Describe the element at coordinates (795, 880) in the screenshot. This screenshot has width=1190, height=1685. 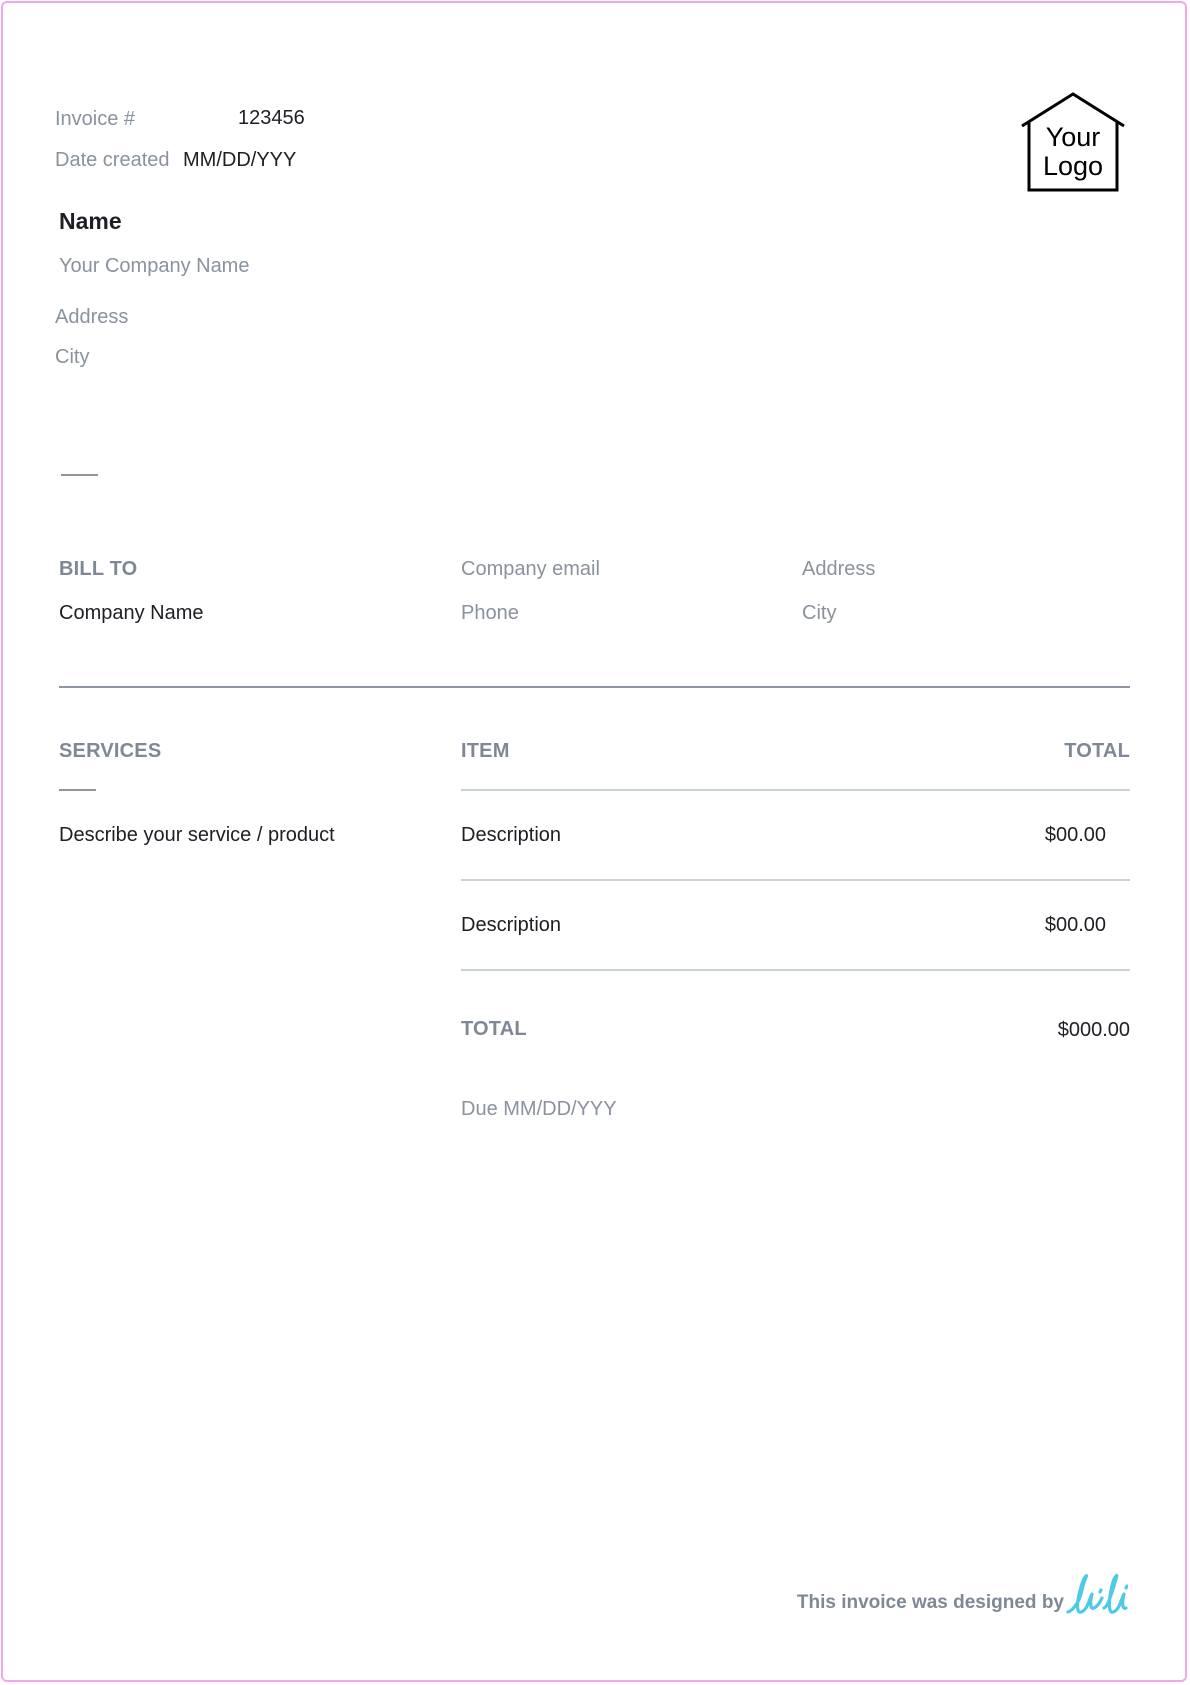
I see `table-row-1-rule` at that location.